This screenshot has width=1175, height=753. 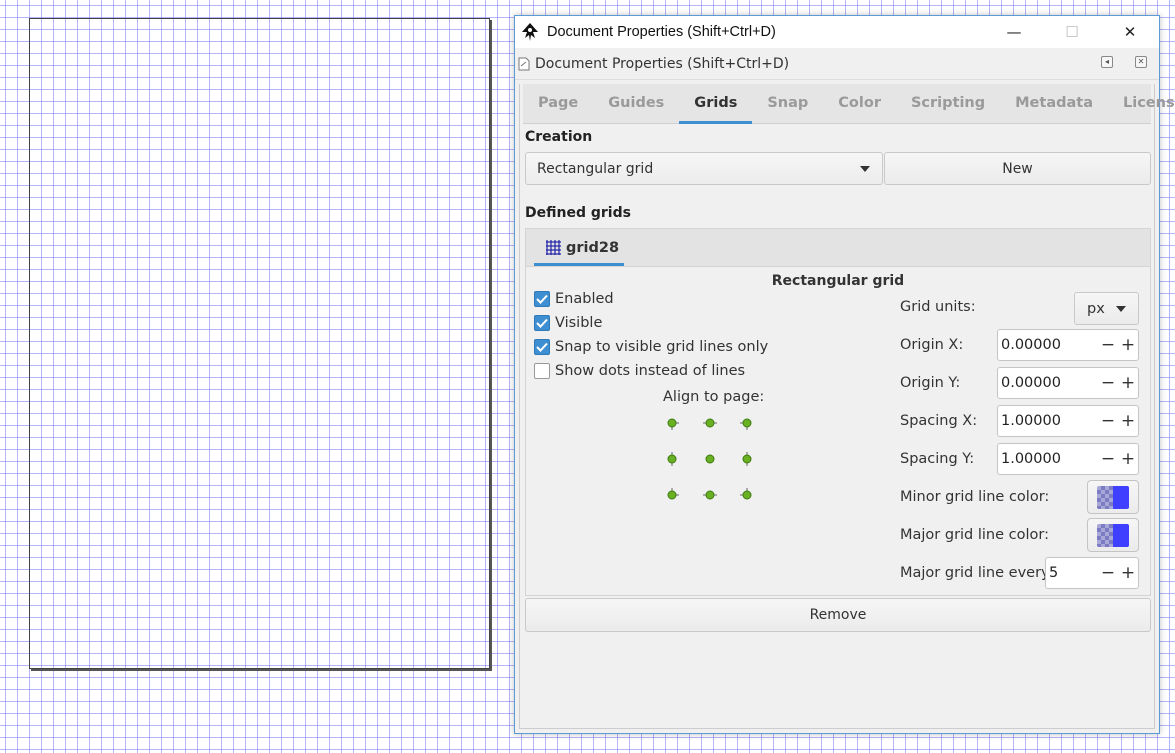 I want to click on tab-scripting: Scripting, so click(x=948, y=104).